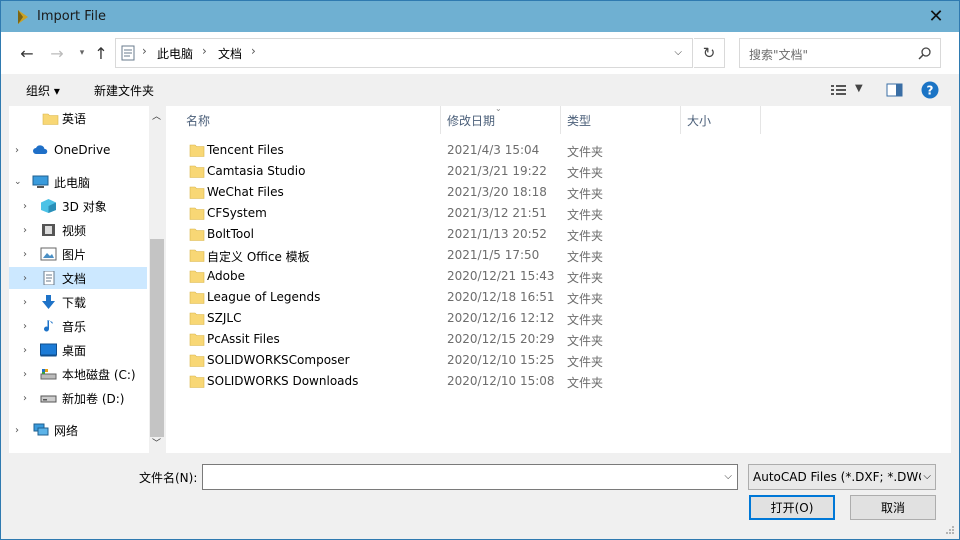 The image size is (960, 540). Describe the element at coordinates (621, 120) in the screenshot. I see `column-header-type: 类型` at that location.